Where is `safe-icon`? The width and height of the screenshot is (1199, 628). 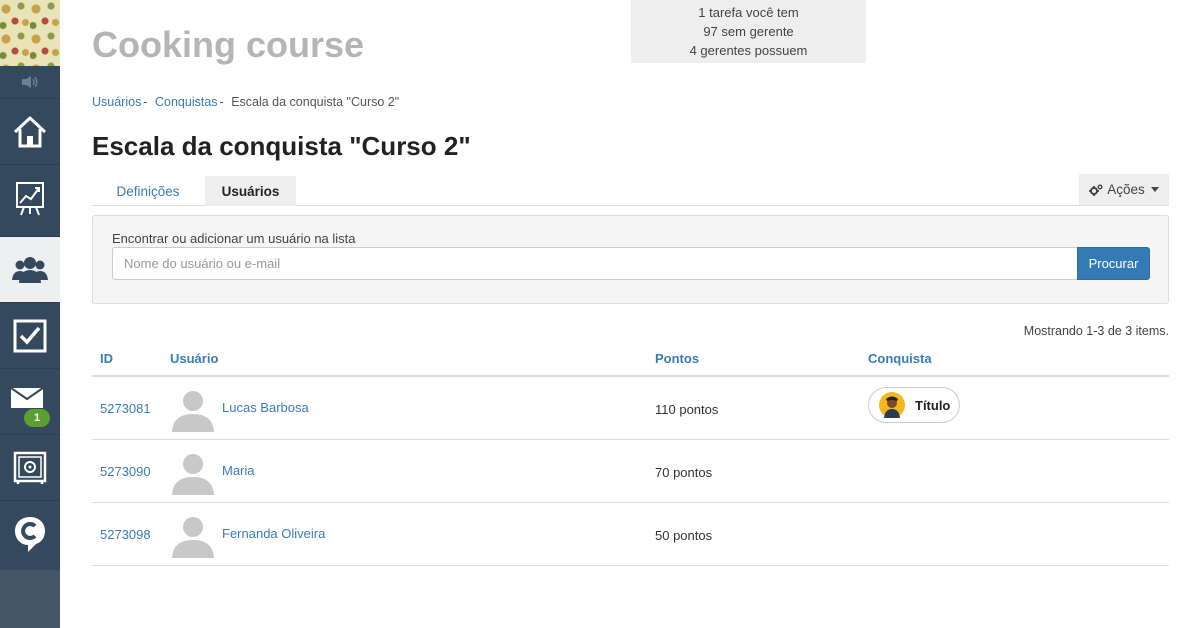
safe-icon is located at coordinates (30, 467).